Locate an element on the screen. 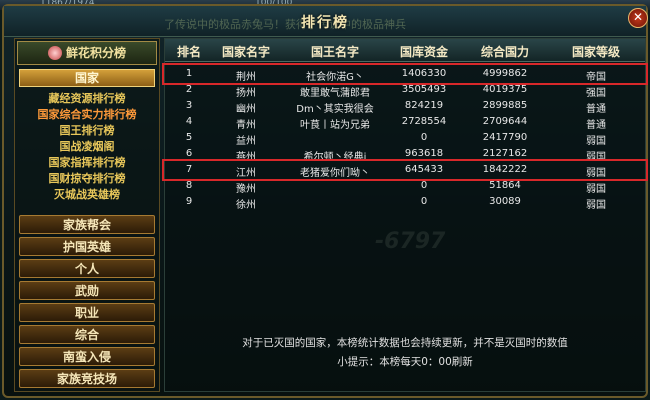  table-row: 2 扬州 敢里敢气蒲郎君 3505493 4019375 强国 is located at coordinates (405, 90).